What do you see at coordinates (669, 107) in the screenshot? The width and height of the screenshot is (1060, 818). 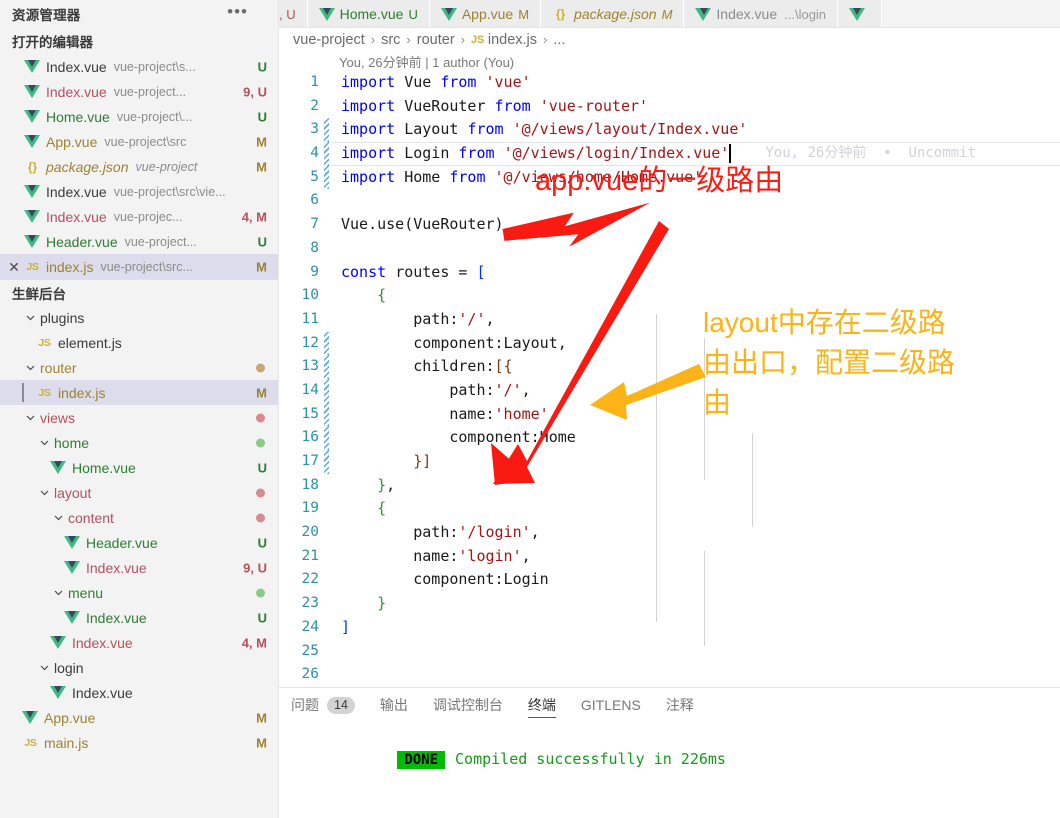 I see `code-line: 2 import VueRouter from 'vue-router'` at bounding box center [669, 107].